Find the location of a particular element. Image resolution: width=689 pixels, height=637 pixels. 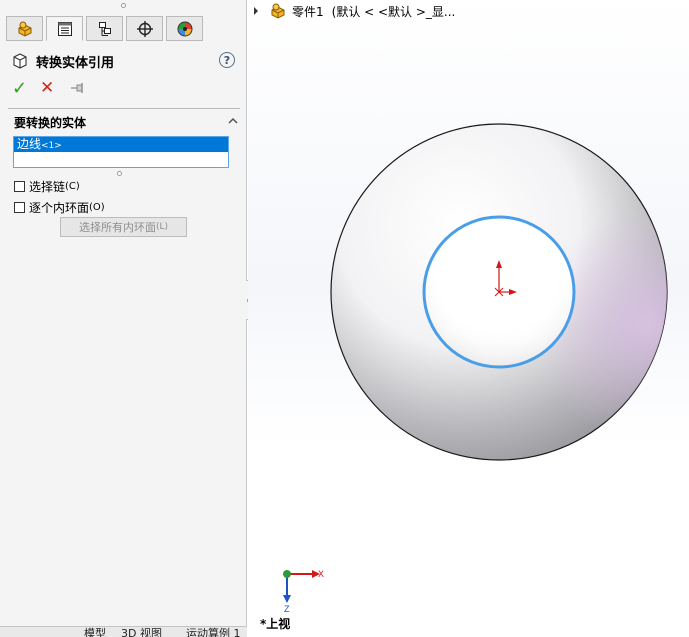

manager-tab-strip is located at coordinates (106, 29).